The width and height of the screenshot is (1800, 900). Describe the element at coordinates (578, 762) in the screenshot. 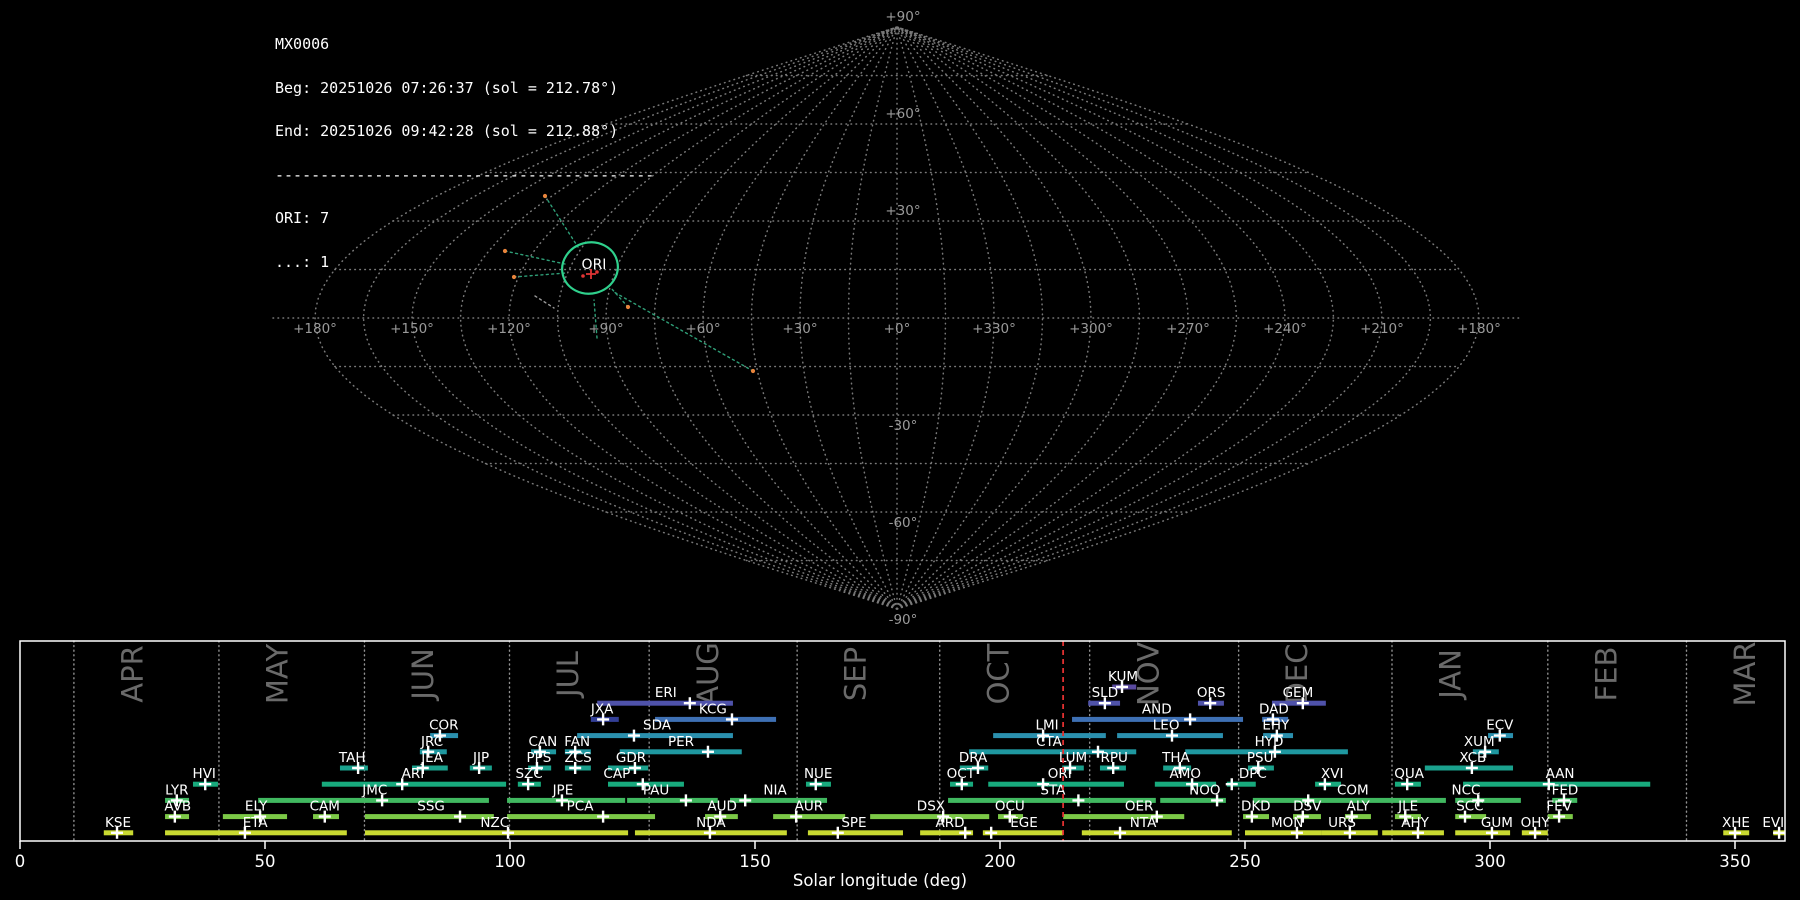

I see `shower-zcs: ZCS` at that location.